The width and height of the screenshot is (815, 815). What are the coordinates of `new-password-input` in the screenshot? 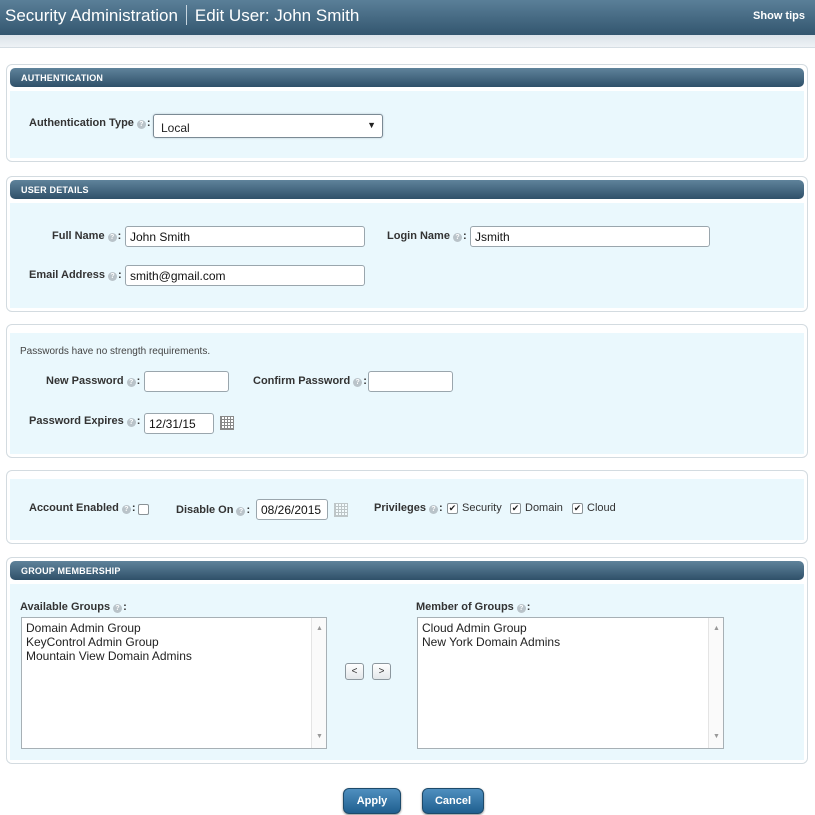 It's located at (186, 381).